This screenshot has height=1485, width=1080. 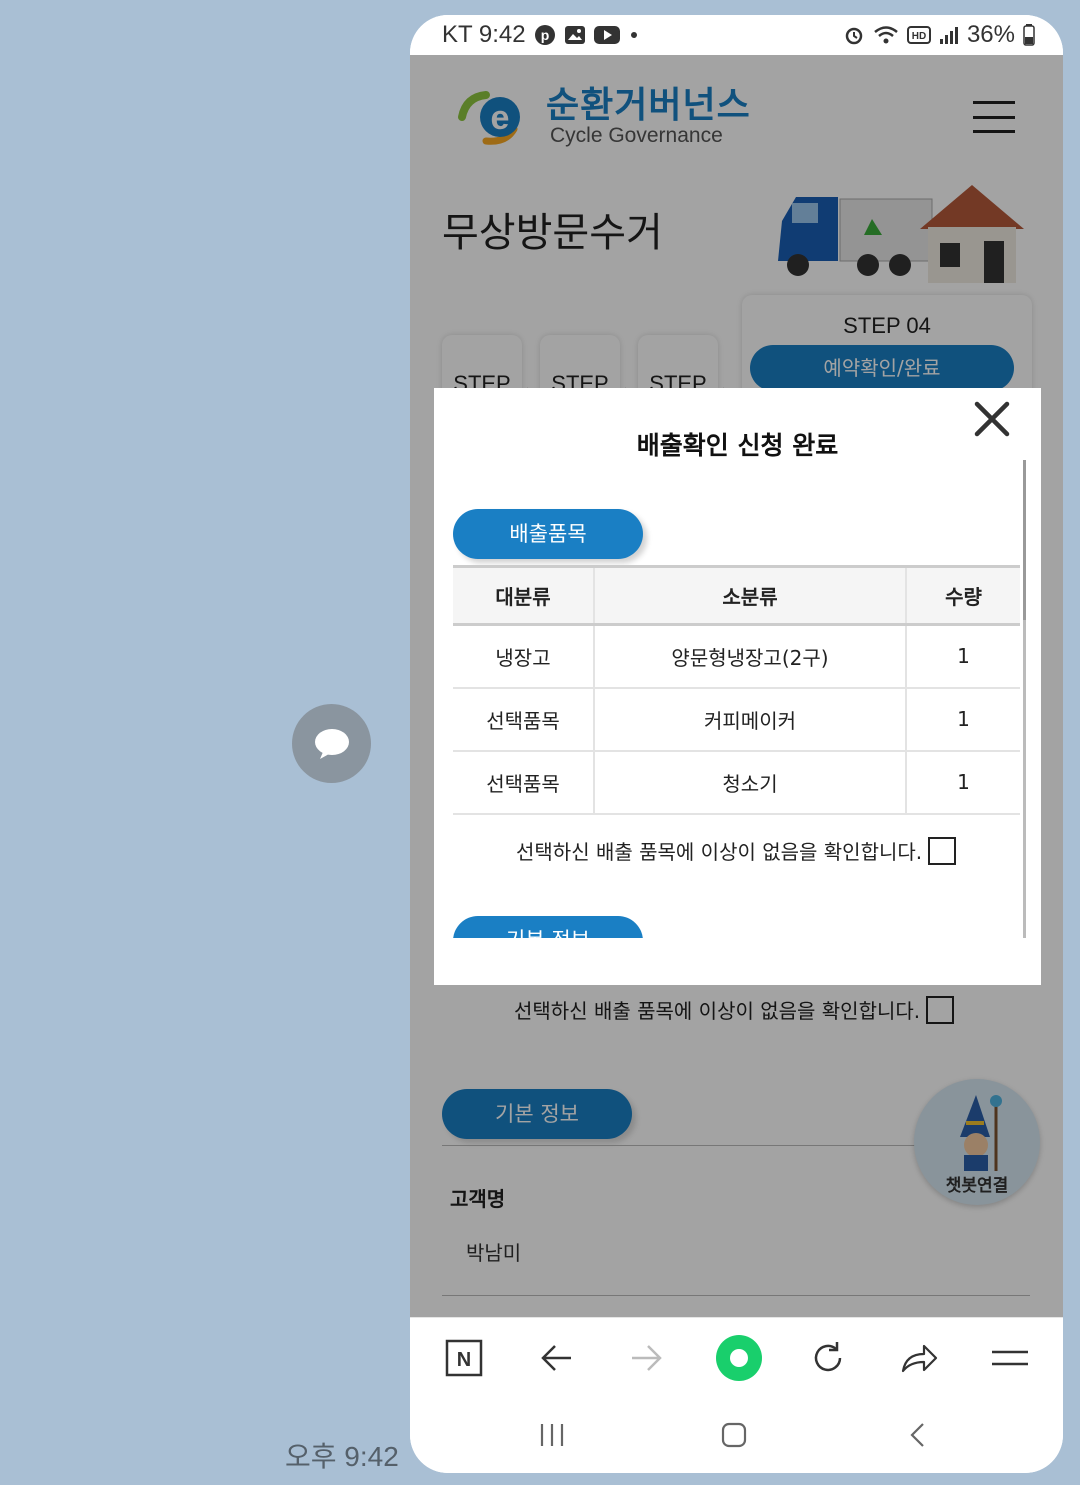 I want to click on svg-text: HD, so click(x=919, y=36).